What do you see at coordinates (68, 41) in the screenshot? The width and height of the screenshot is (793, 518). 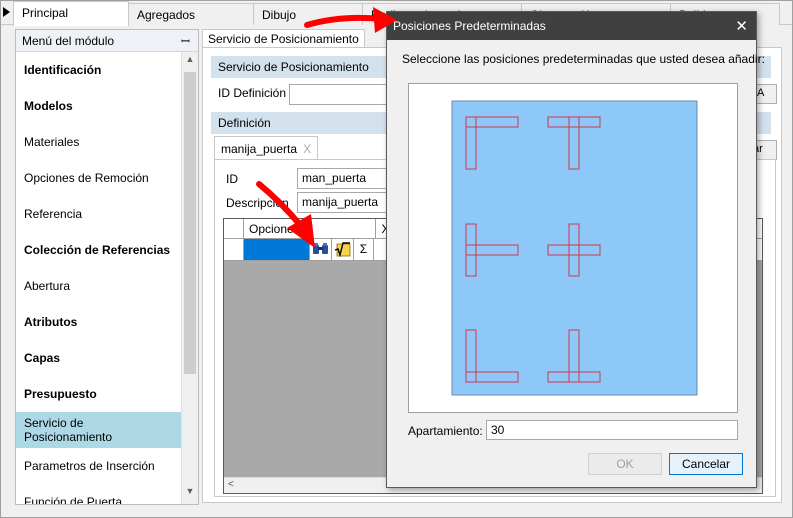 I see `module-menu-title: Menú del módulo` at bounding box center [68, 41].